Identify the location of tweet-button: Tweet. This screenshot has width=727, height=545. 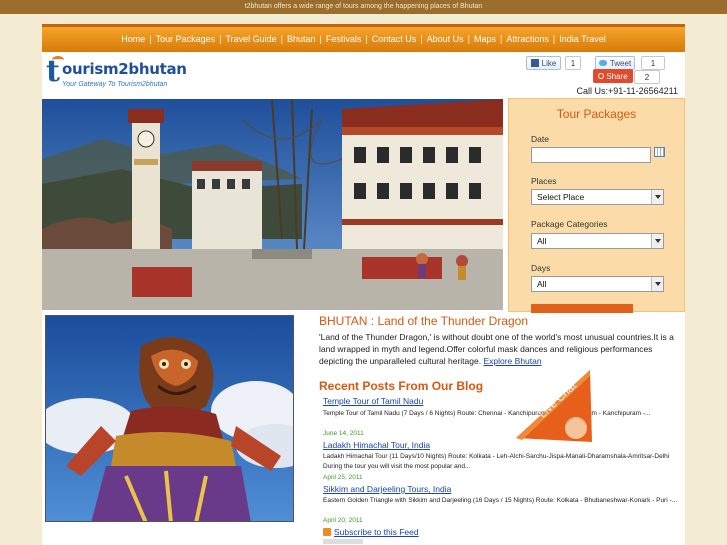
(615, 63).